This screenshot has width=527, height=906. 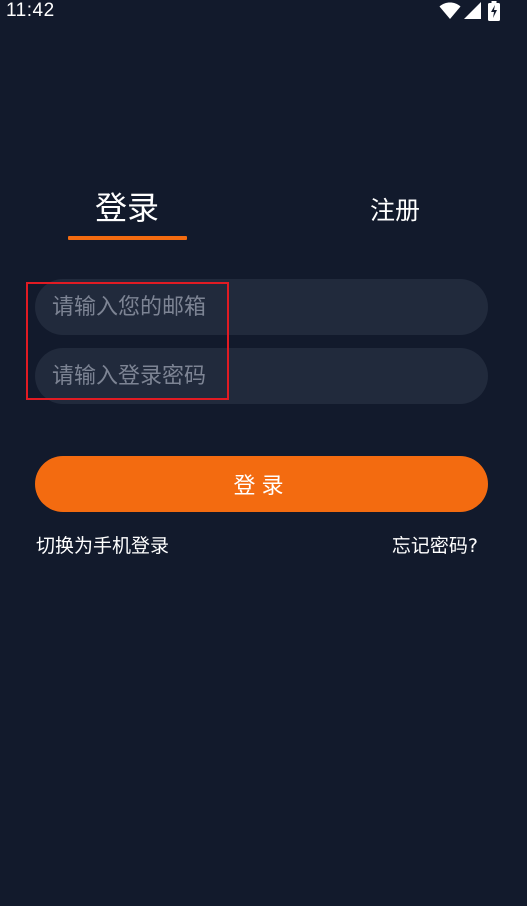 I want to click on password-input, so click(x=270, y=376).